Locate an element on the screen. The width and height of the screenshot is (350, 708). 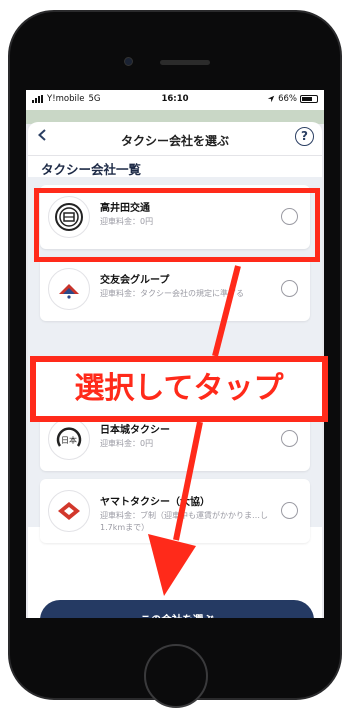
help-icon: ? is located at coordinates (304, 136).